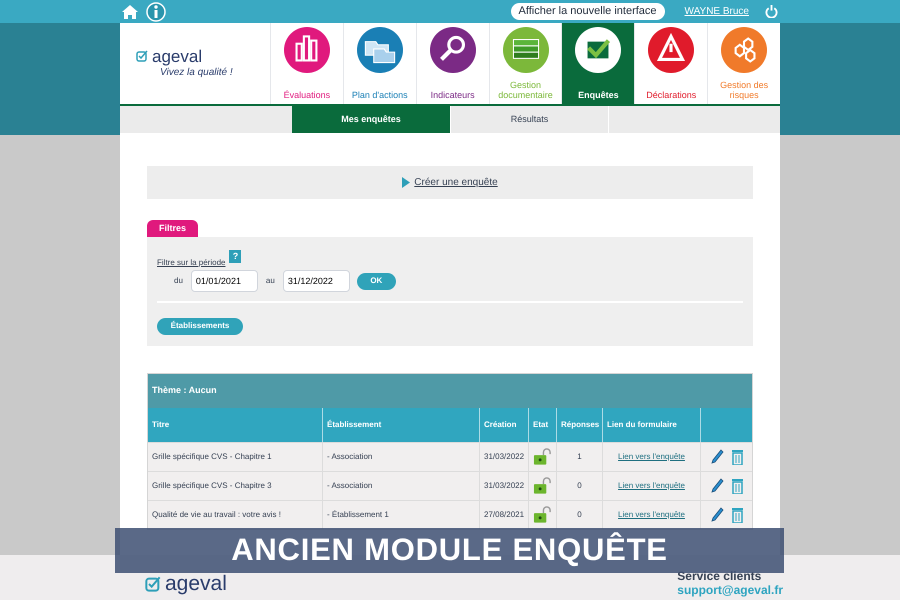 The width and height of the screenshot is (900, 600). Describe the element at coordinates (235, 256) in the screenshot. I see `help-bubble: ?` at that location.